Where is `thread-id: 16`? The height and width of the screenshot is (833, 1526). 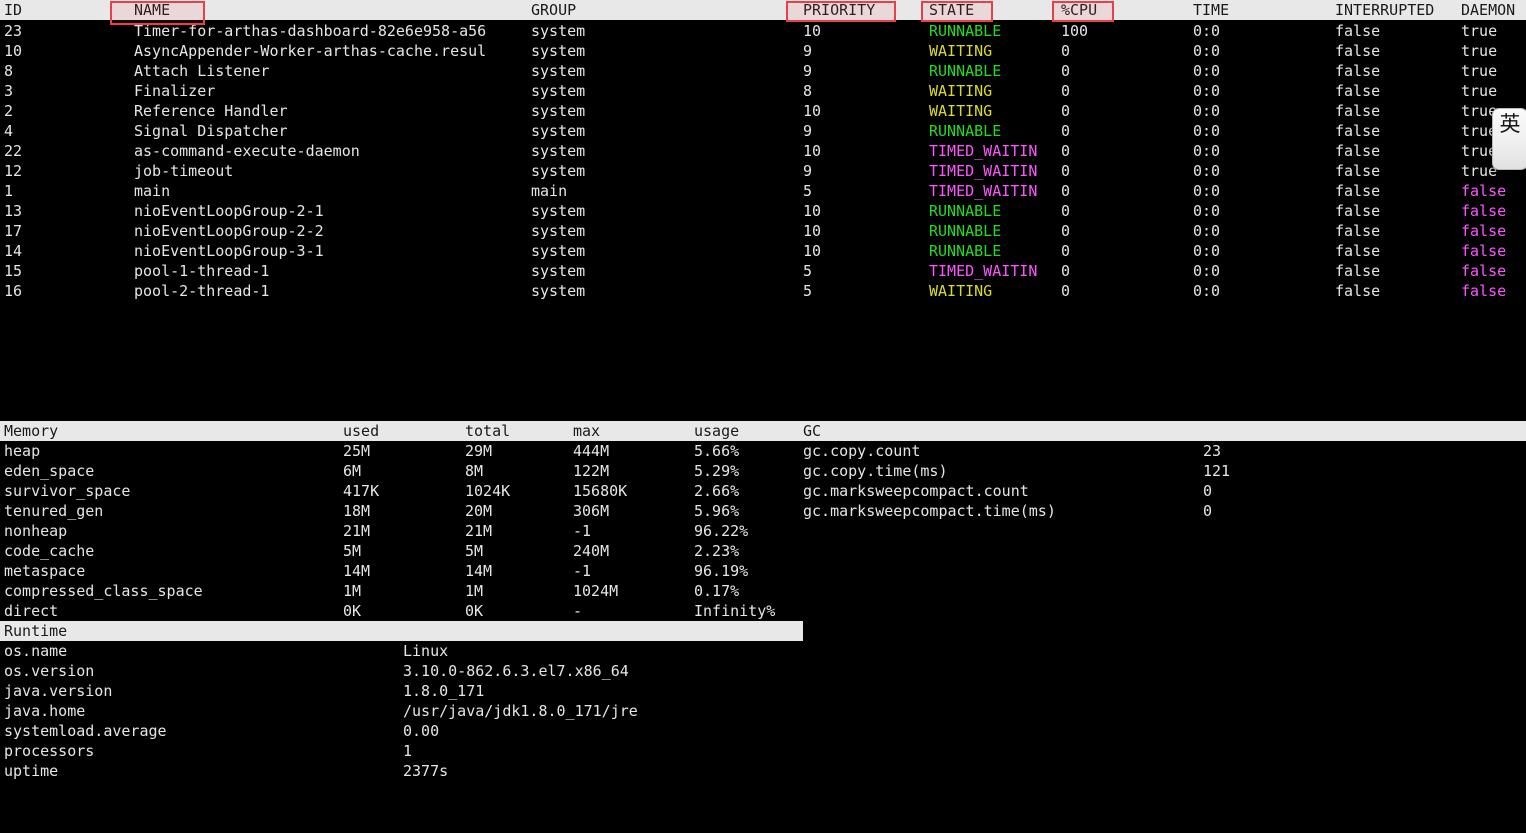 thread-id: 16 is located at coordinates (13, 291).